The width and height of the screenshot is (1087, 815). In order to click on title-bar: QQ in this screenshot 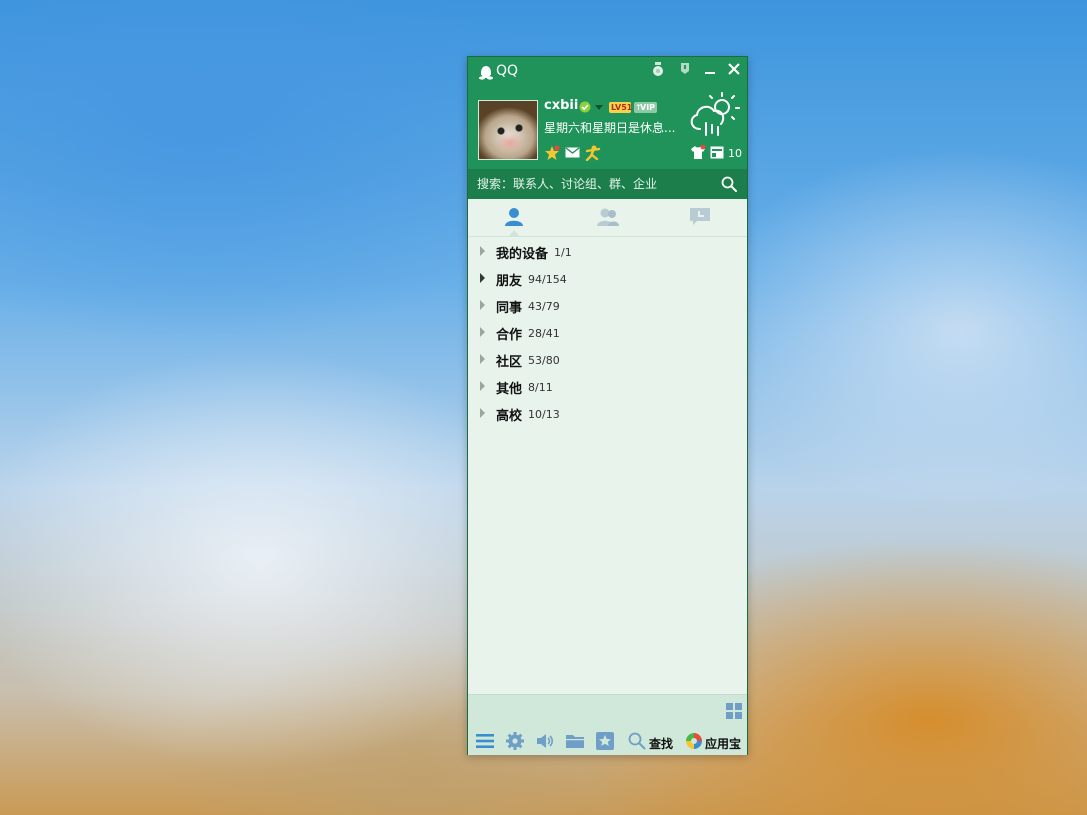, I will do `click(607, 76)`.